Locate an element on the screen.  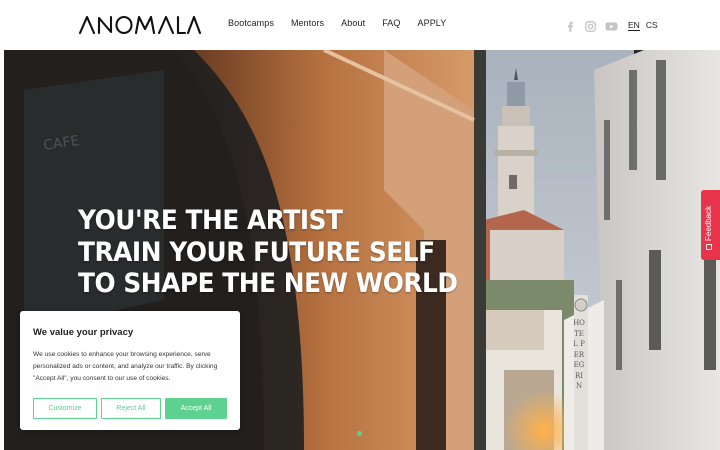
facebook-icon is located at coordinates (570, 25).